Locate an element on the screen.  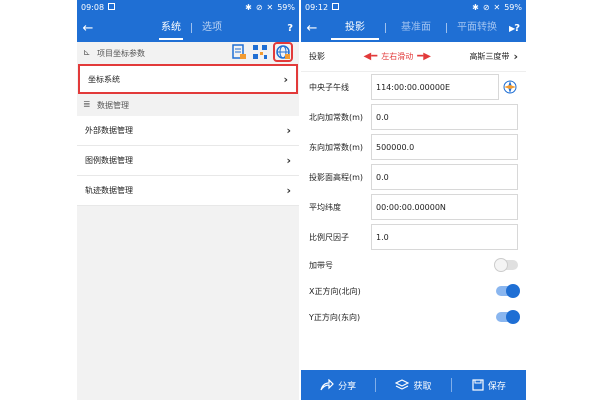
toggle-label: 加带号 is located at coordinates (321, 265).